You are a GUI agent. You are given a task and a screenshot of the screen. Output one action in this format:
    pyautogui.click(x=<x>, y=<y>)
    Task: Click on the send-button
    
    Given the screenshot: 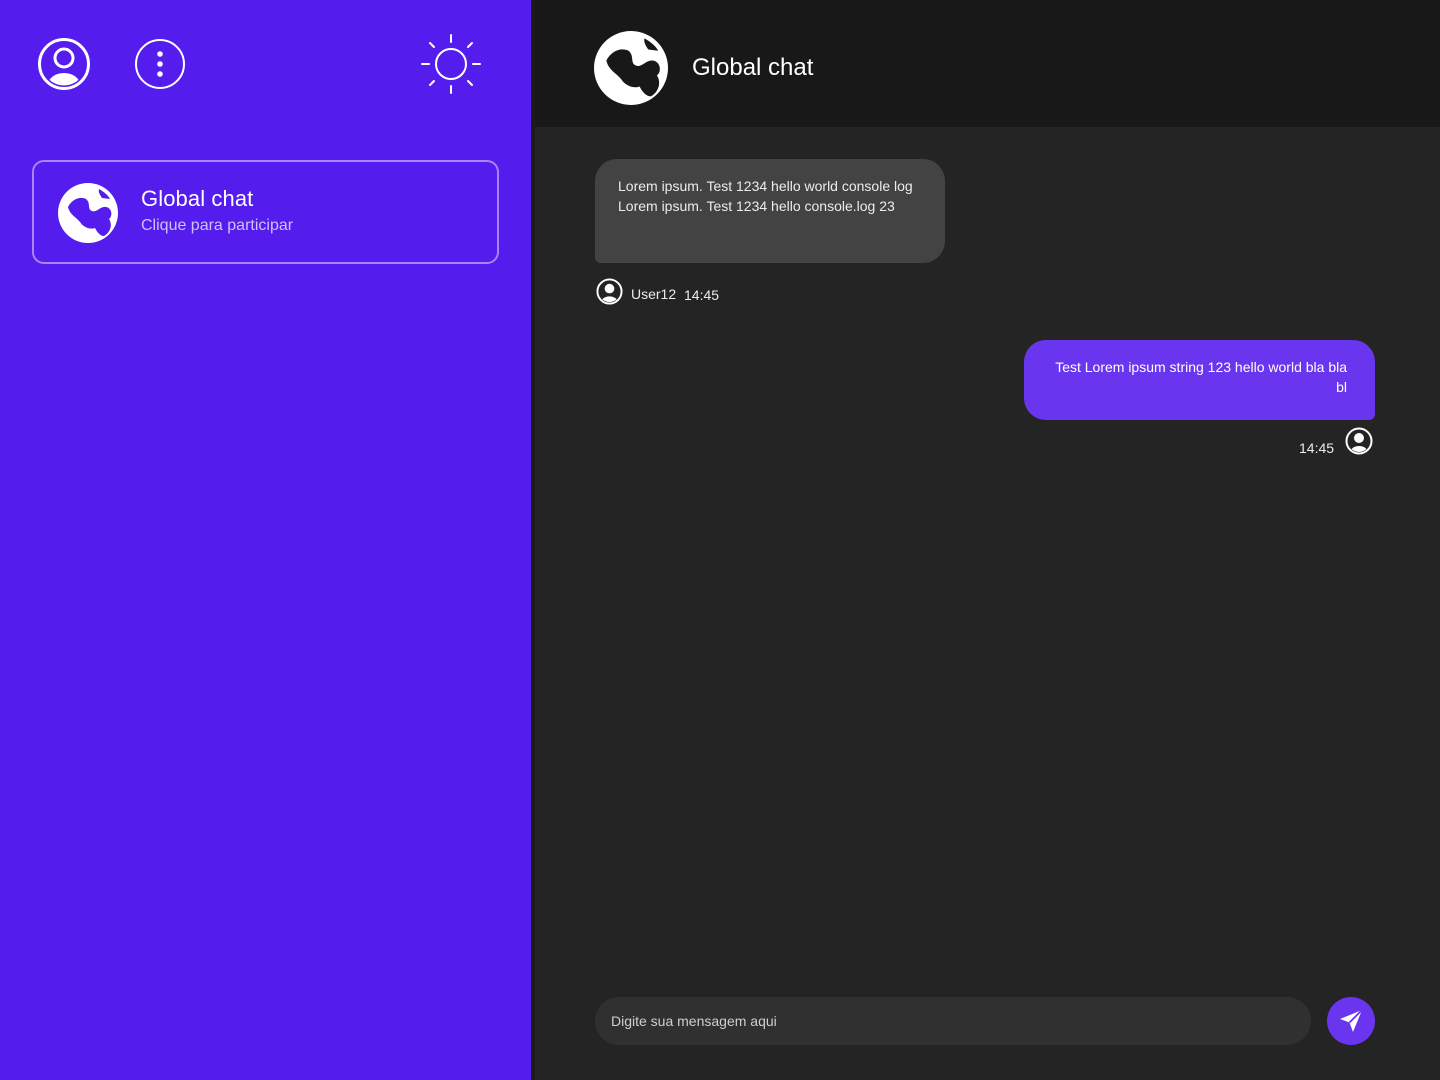 What is the action you would take?
    pyautogui.click(x=1351, y=1021)
    